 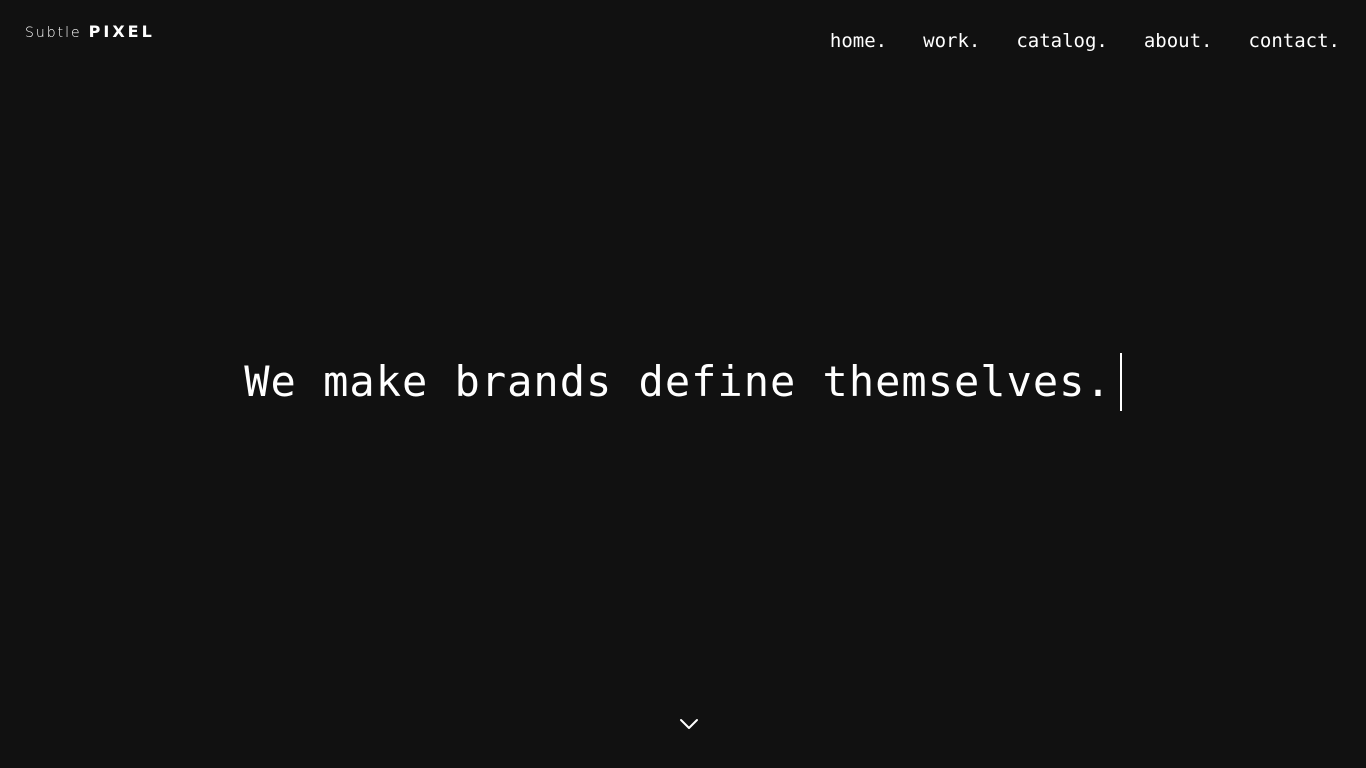 I want to click on chevron-down-icon, so click(x=689, y=724).